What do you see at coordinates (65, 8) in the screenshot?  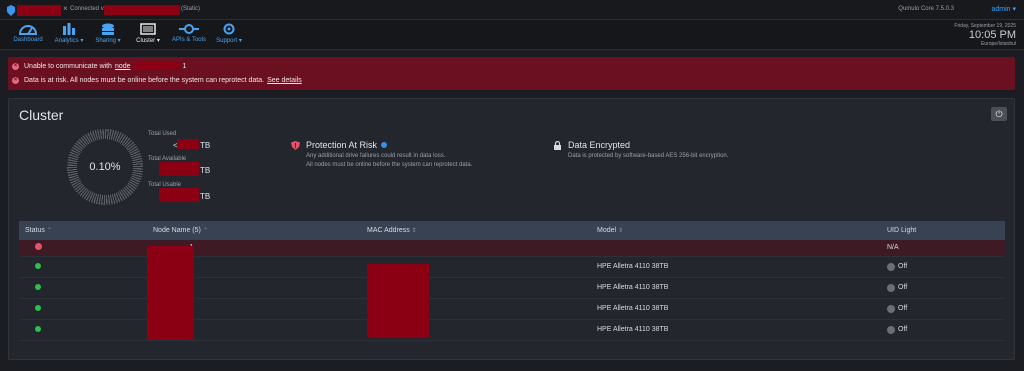 I see `close-icon: ×` at bounding box center [65, 8].